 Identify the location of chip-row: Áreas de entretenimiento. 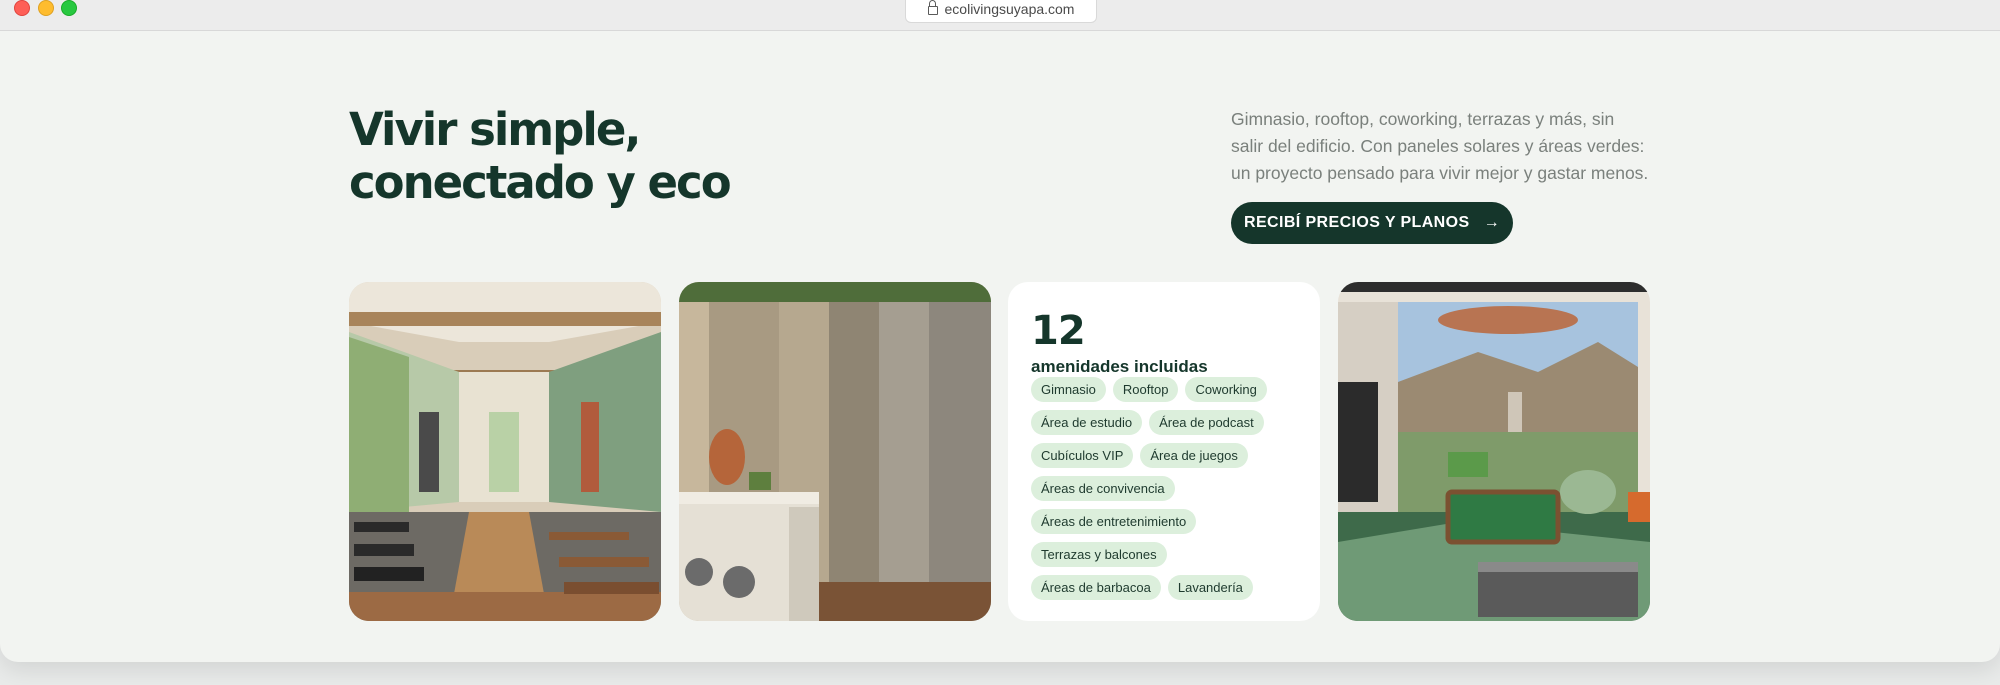
(1171, 521).